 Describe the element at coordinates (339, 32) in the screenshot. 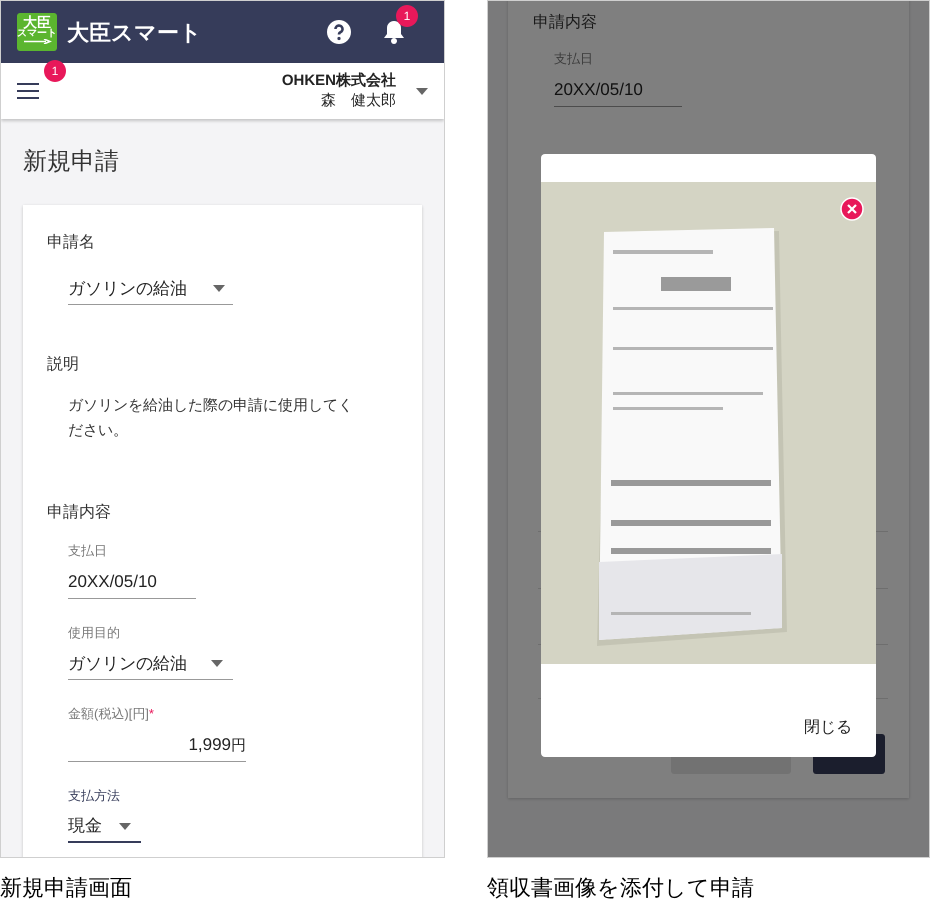

I see `help-icon` at that location.